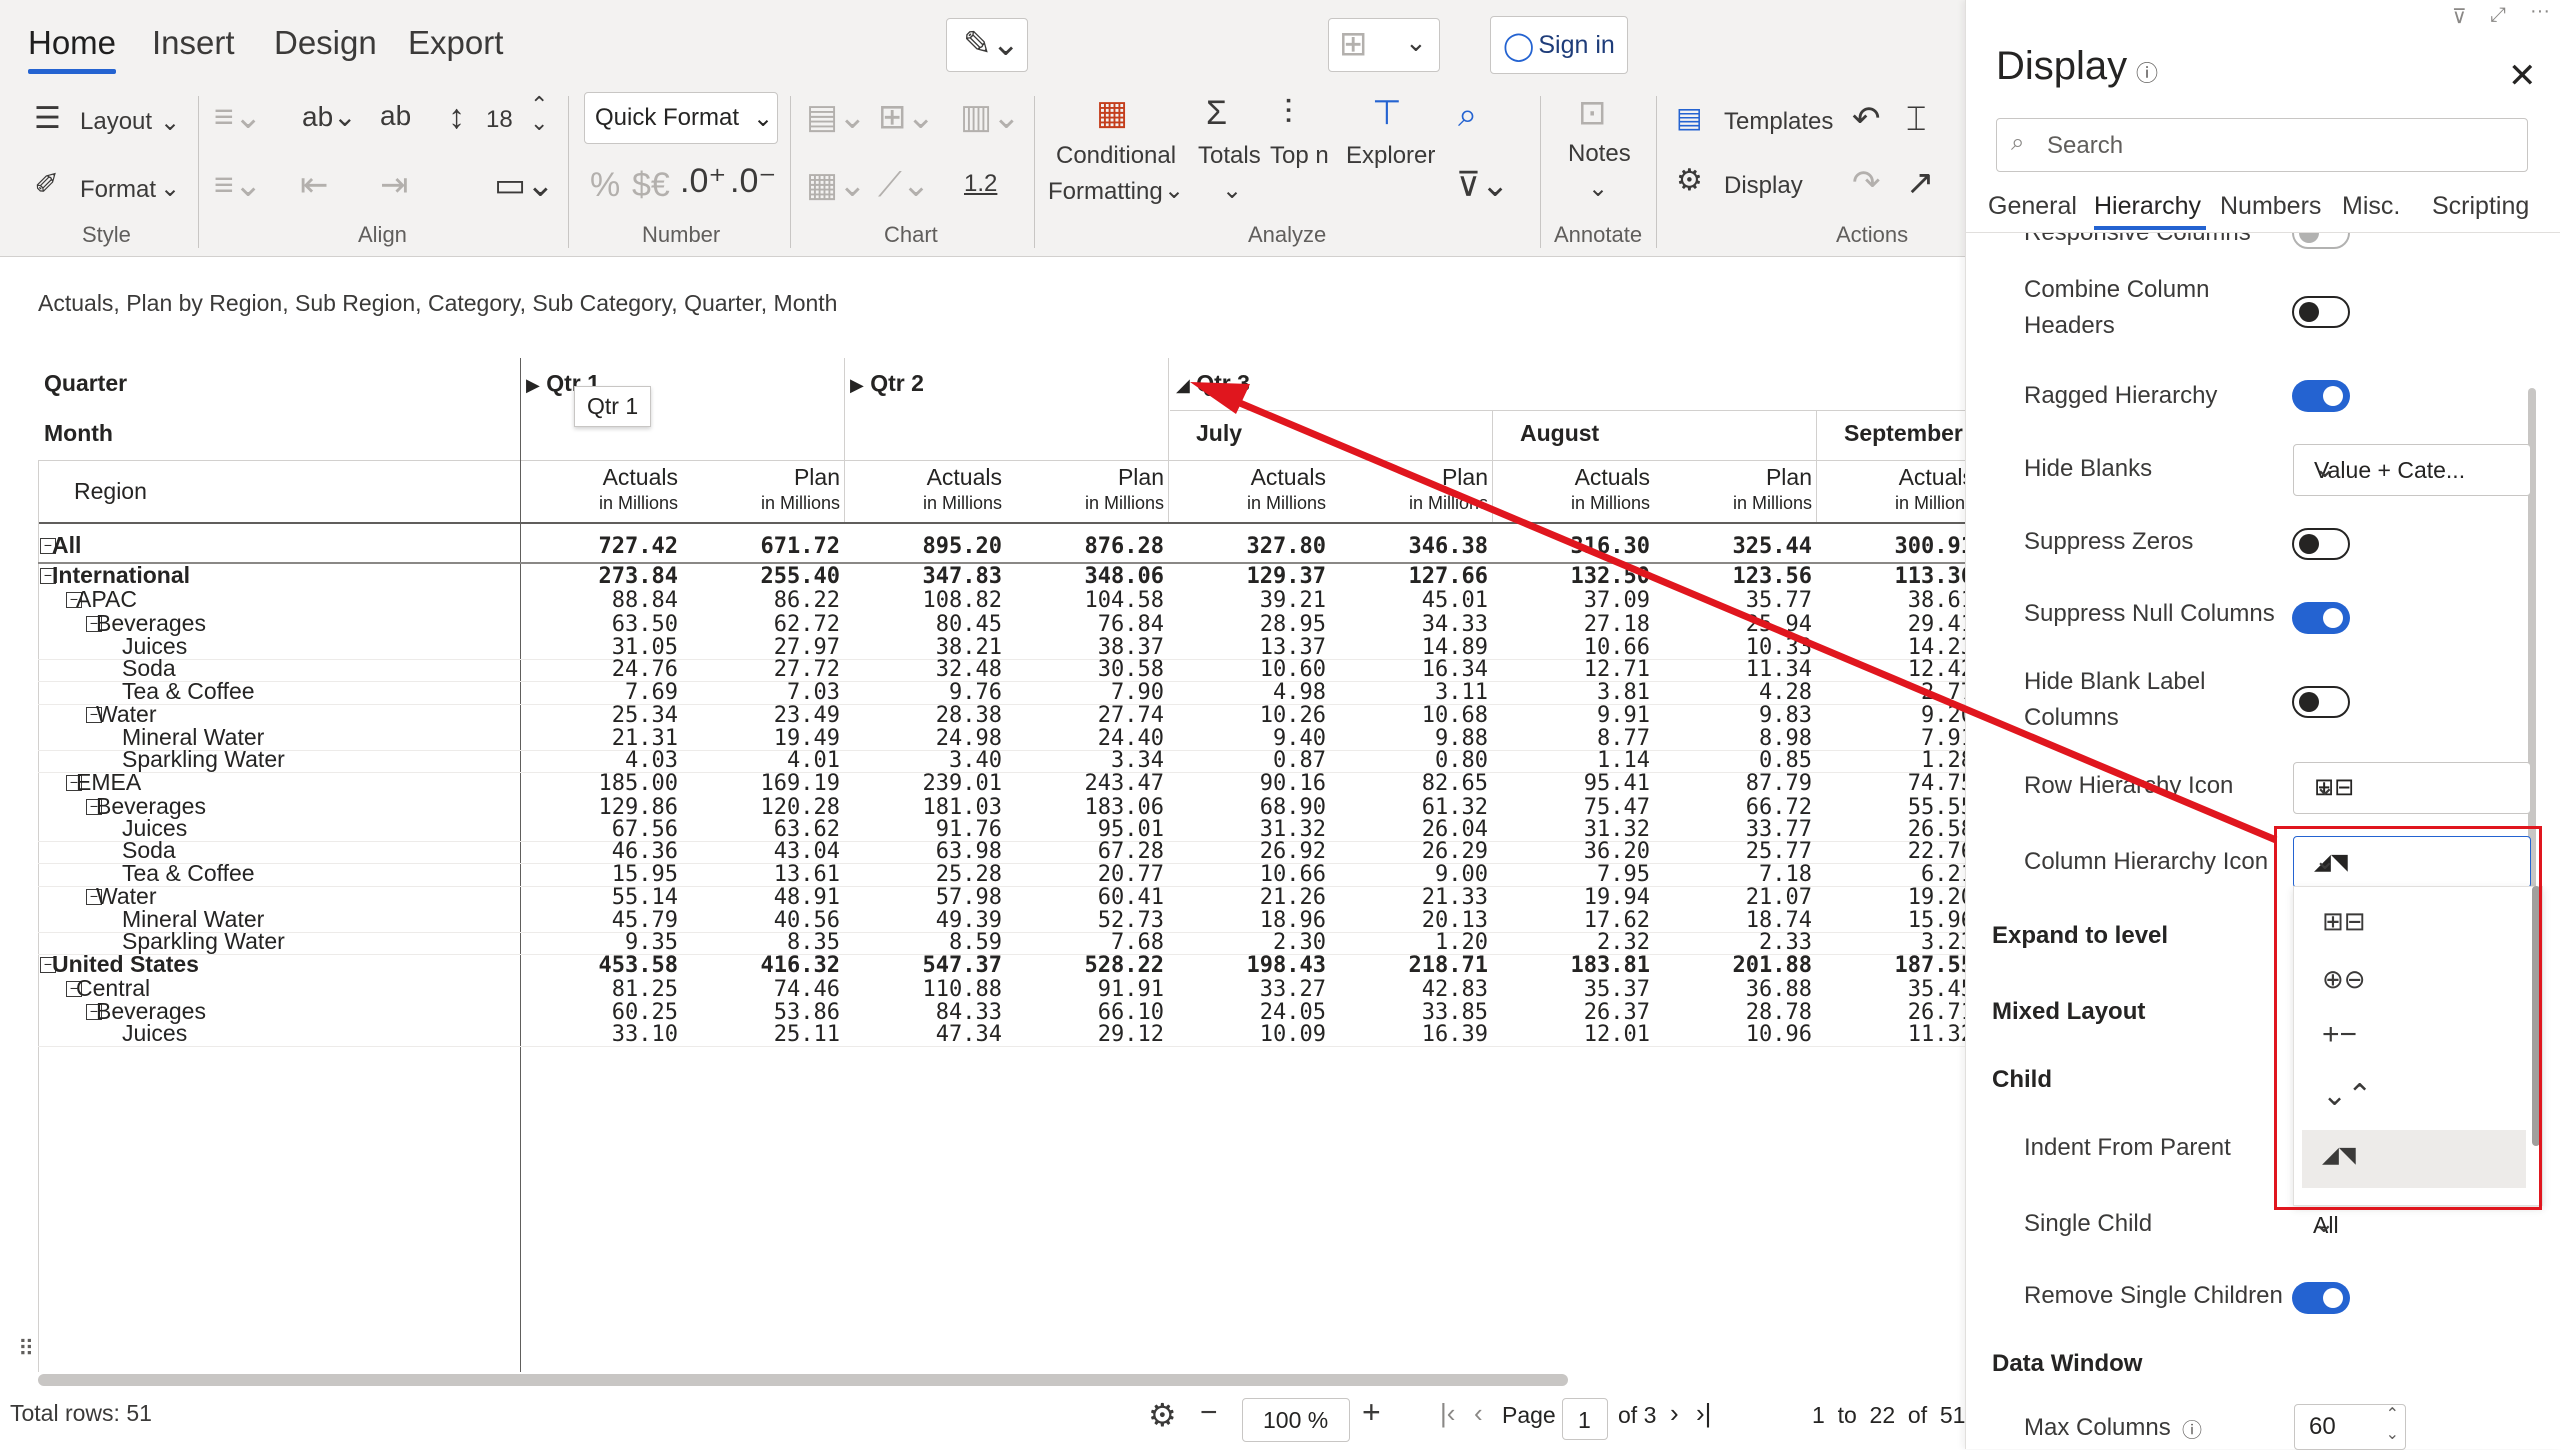 This screenshot has width=2561, height=1450. Describe the element at coordinates (753, 181) in the screenshot. I see `decrease-decimal-icon: .0⁻` at that location.